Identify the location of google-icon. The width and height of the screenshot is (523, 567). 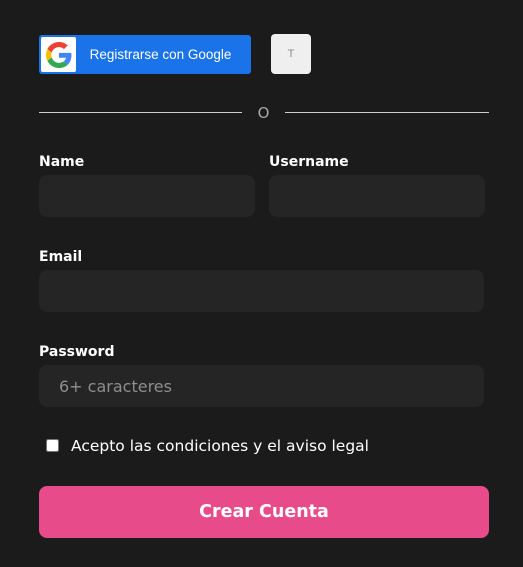
(58, 54).